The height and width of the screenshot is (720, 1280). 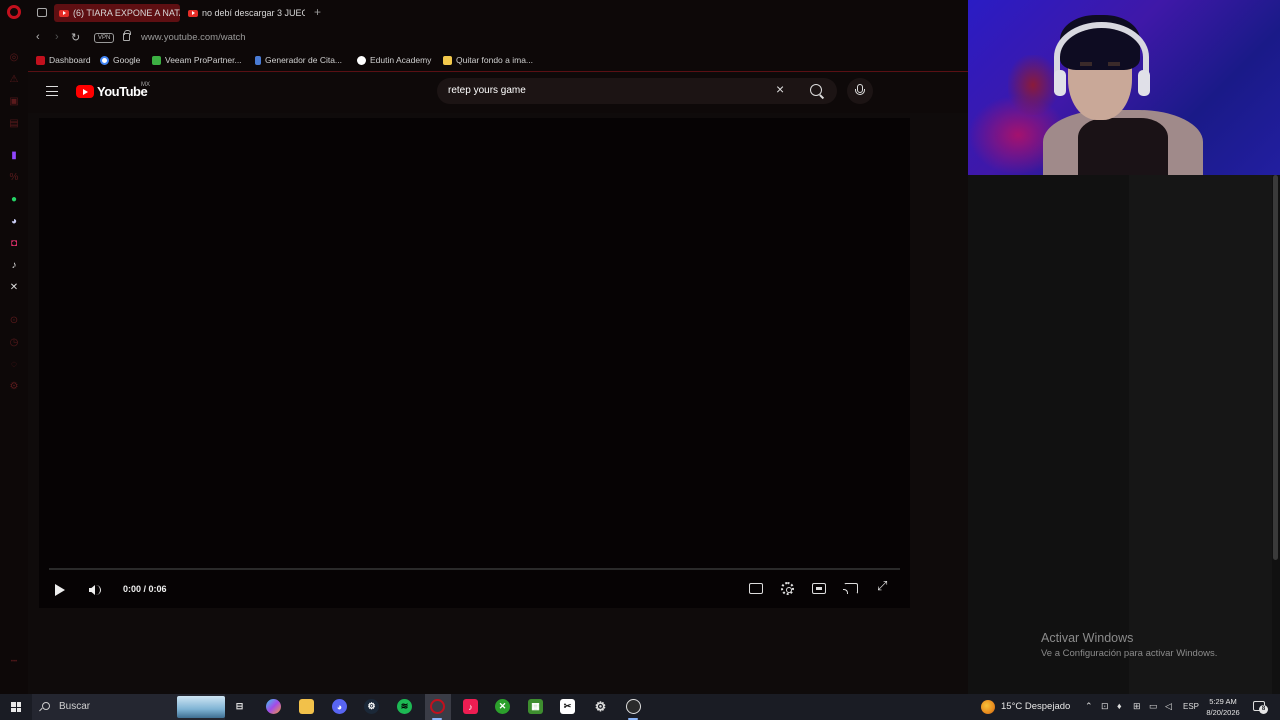 What do you see at coordinates (1087, 638) in the screenshot?
I see `activate-windows-title: Activar Windows` at bounding box center [1087, 638].